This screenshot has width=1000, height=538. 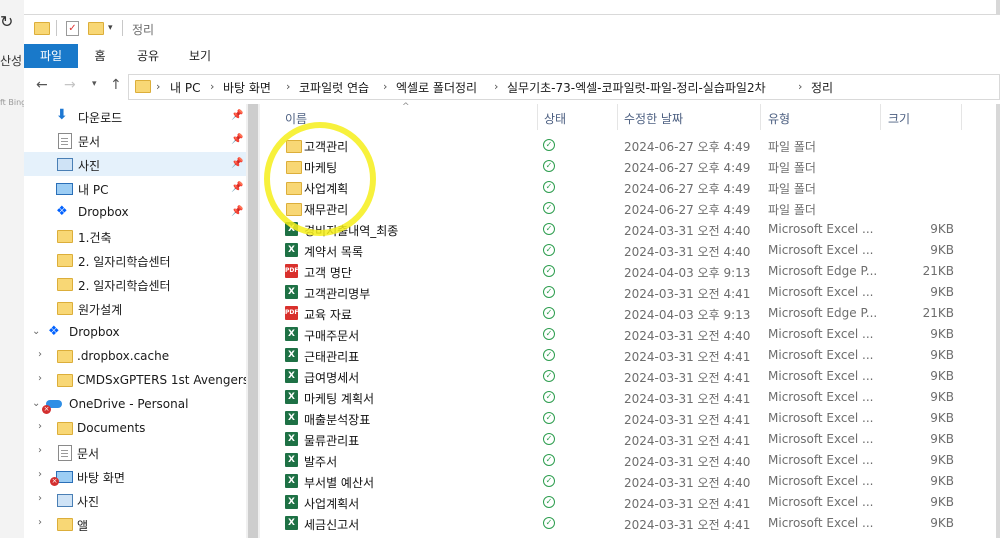 What do you see at coordinates (512, 29) in the screenshot?
I see `title-bar` at bounding box center [512, 29].